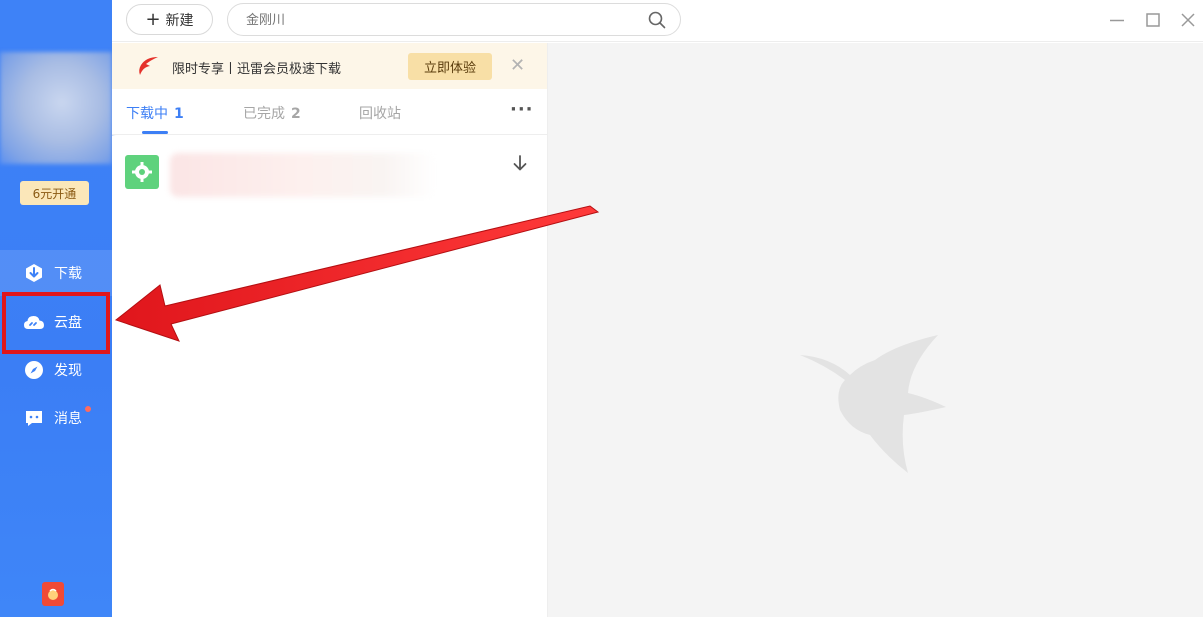 Image resolution: width=1203 pixels, height=617 pixels. What do you see at coordinates (34, 370) in the screenshot?
I see `compass-icon` at bounding box center [34, 370].